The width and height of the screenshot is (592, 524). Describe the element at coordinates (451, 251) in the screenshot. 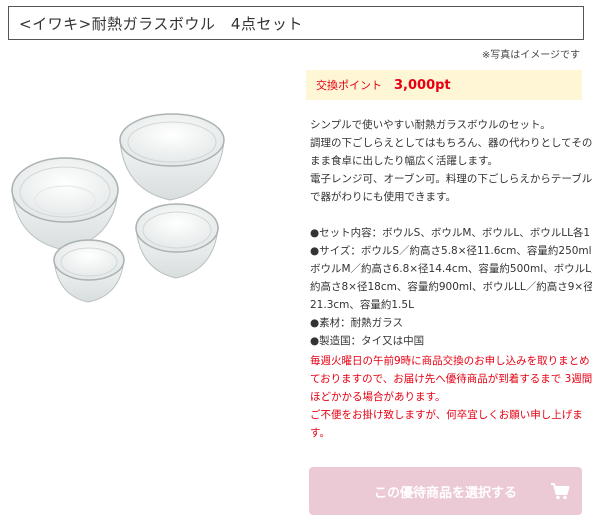

I see `spec-line: ●サイズ：ボウルS／約高さ5.8×径11.6cm、容量約250ml、` at that location.